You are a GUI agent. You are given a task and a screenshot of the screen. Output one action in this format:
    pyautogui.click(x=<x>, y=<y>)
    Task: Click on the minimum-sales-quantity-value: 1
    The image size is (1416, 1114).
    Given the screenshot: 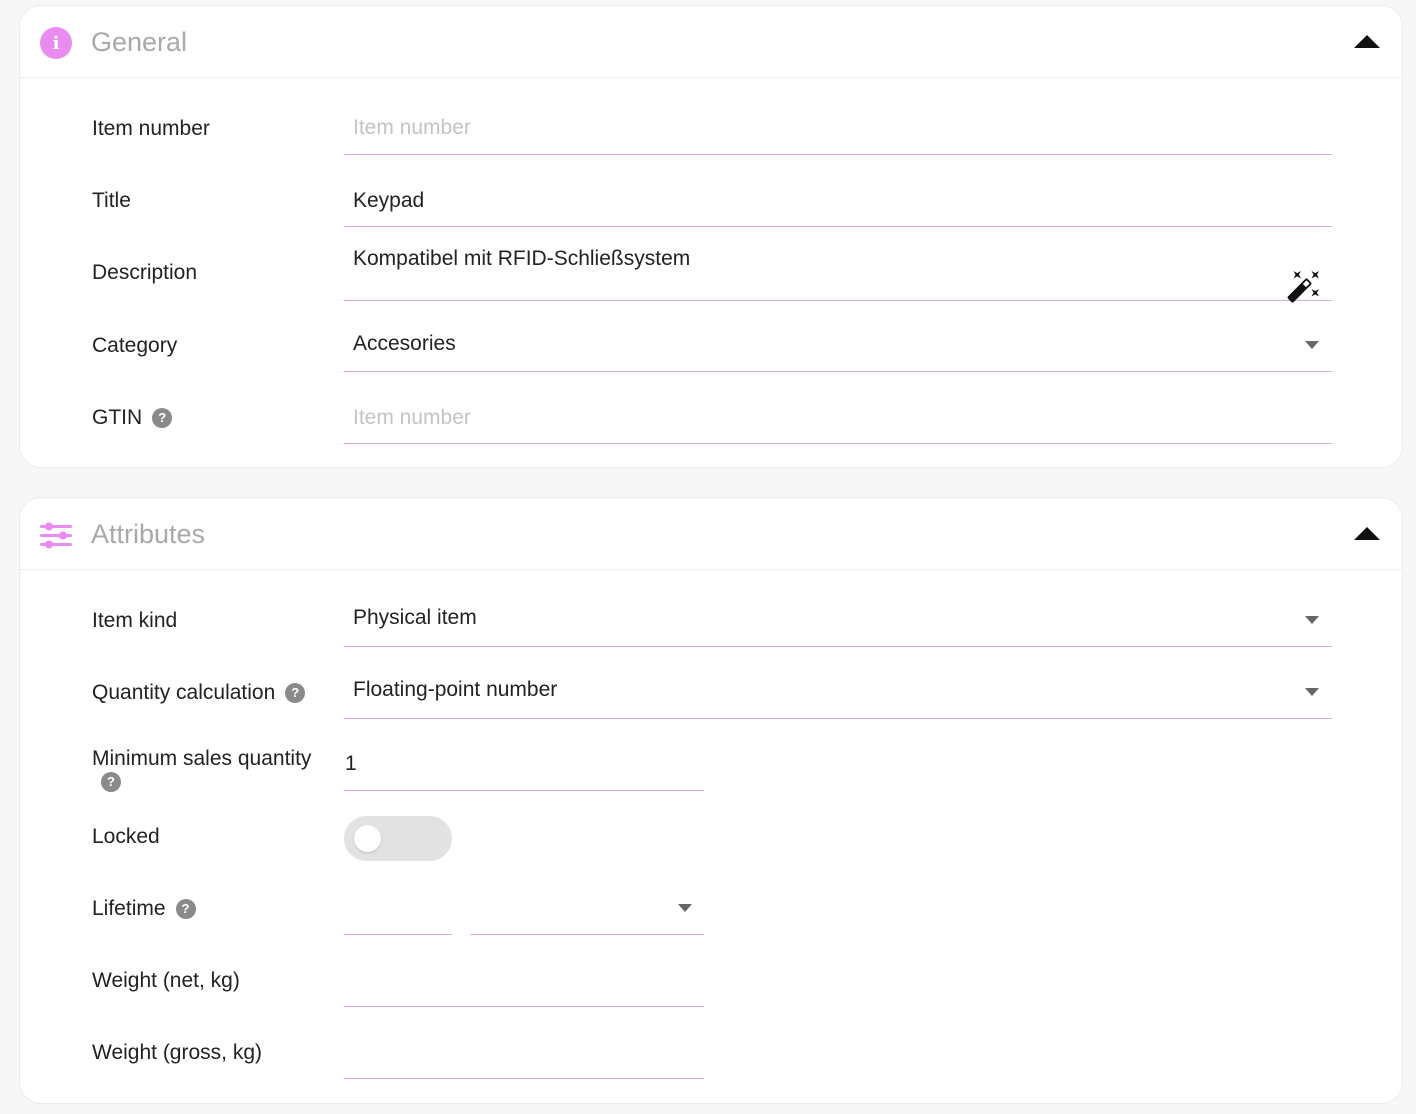 What is the action you would take?
    pyautogui.click(x=351, y=763)
    